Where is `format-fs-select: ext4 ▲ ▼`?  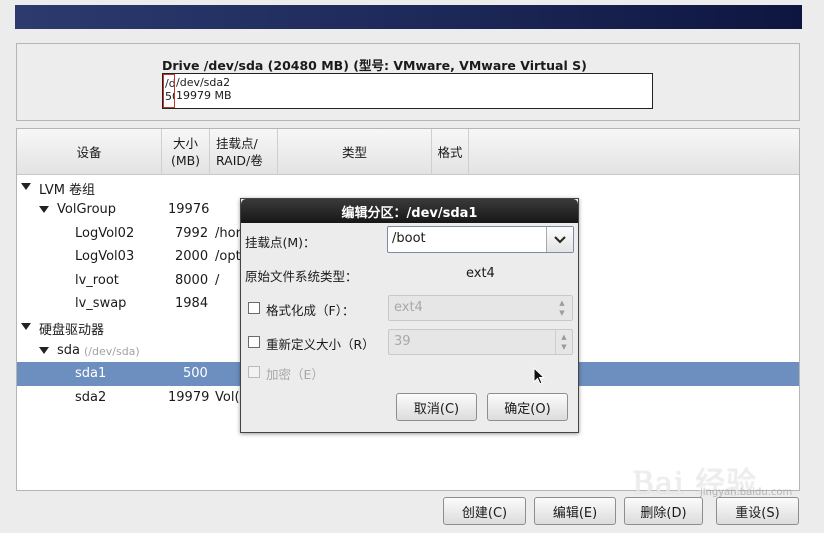 format-fs-select: ext4 ▲ ▼ is located at coordinates (480, 308).